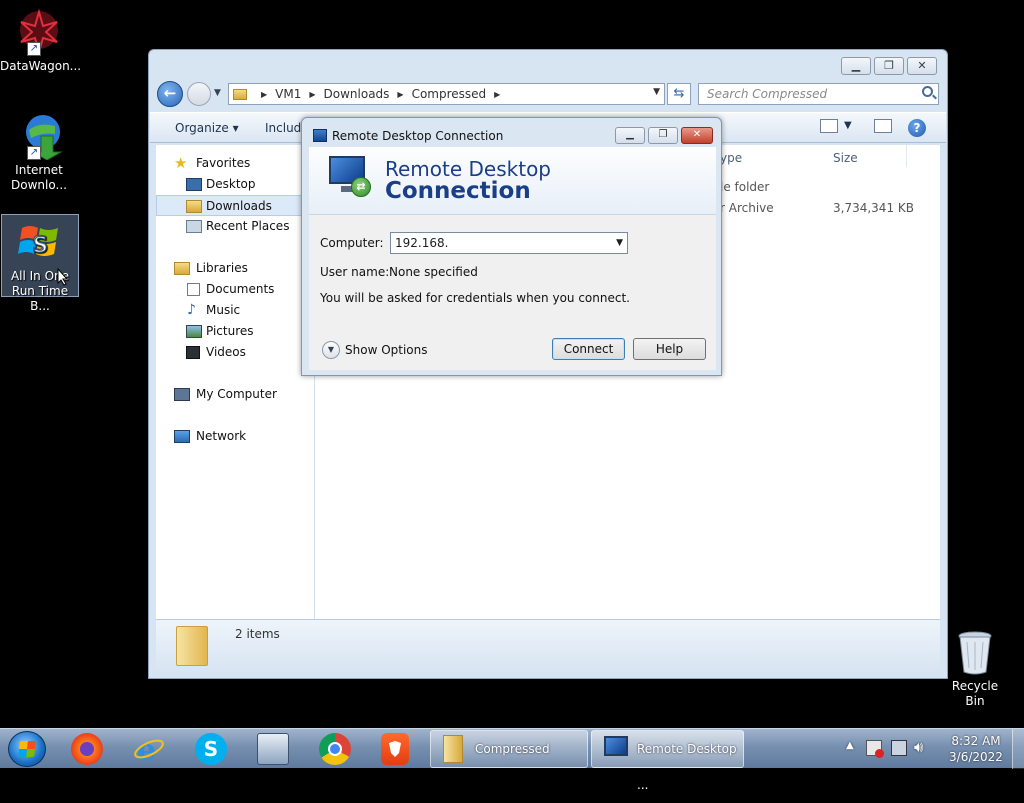 Image resolution: width=1024 pixels, height=803 pixels. What do you see at coordinates (361, 187) in the screenshot?
I see `connect-arrows-icon: ⇄` at bounding box center [361, 187].